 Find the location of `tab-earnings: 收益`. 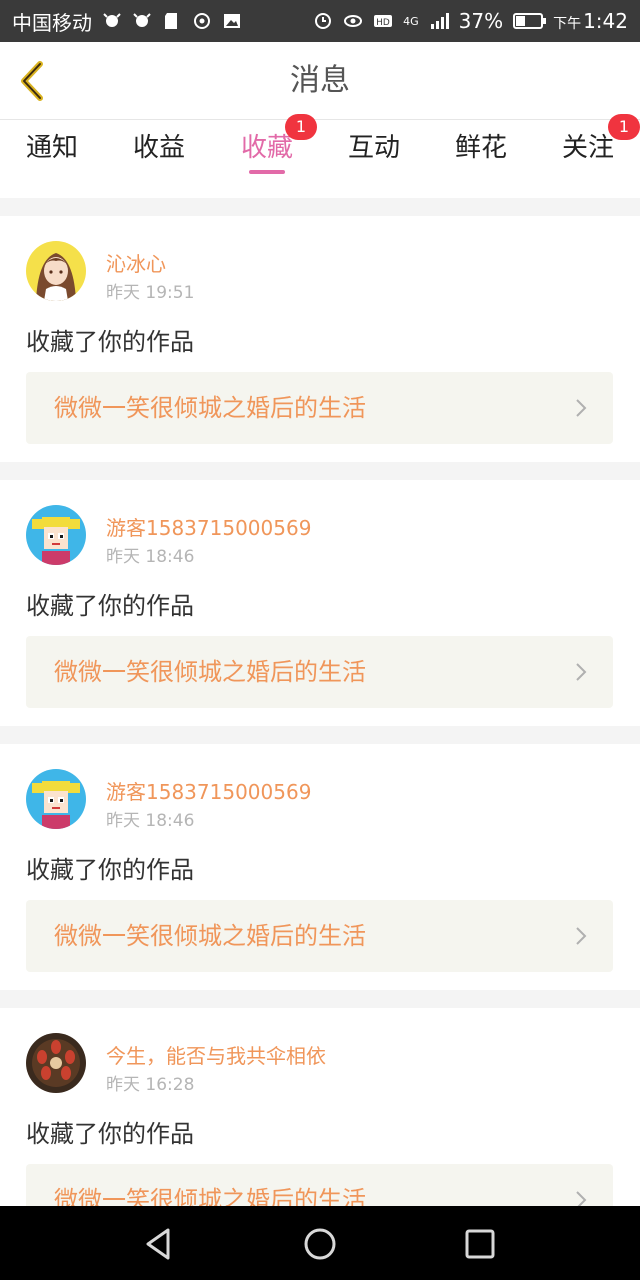

tab-earnings: 收益 is located at coordinates (159, 159).